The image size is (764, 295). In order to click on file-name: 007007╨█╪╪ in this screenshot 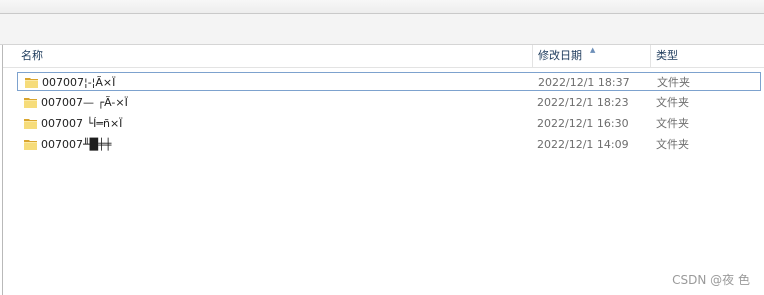, I will do `click(76, 144)`.